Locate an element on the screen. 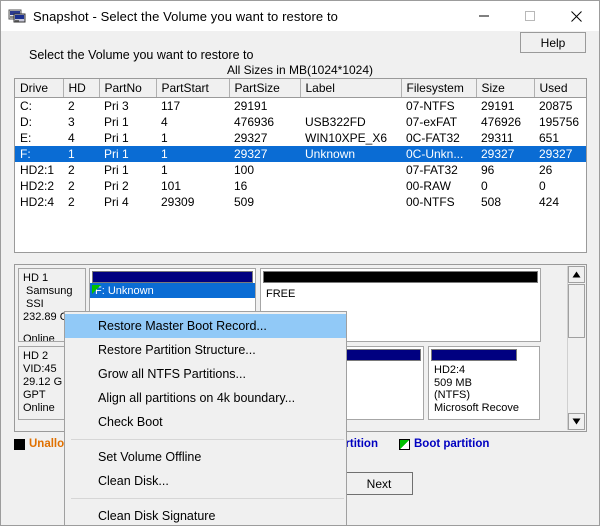 The image size is (600, 526). scroll-down-icon is located at coordinates (576, 421).